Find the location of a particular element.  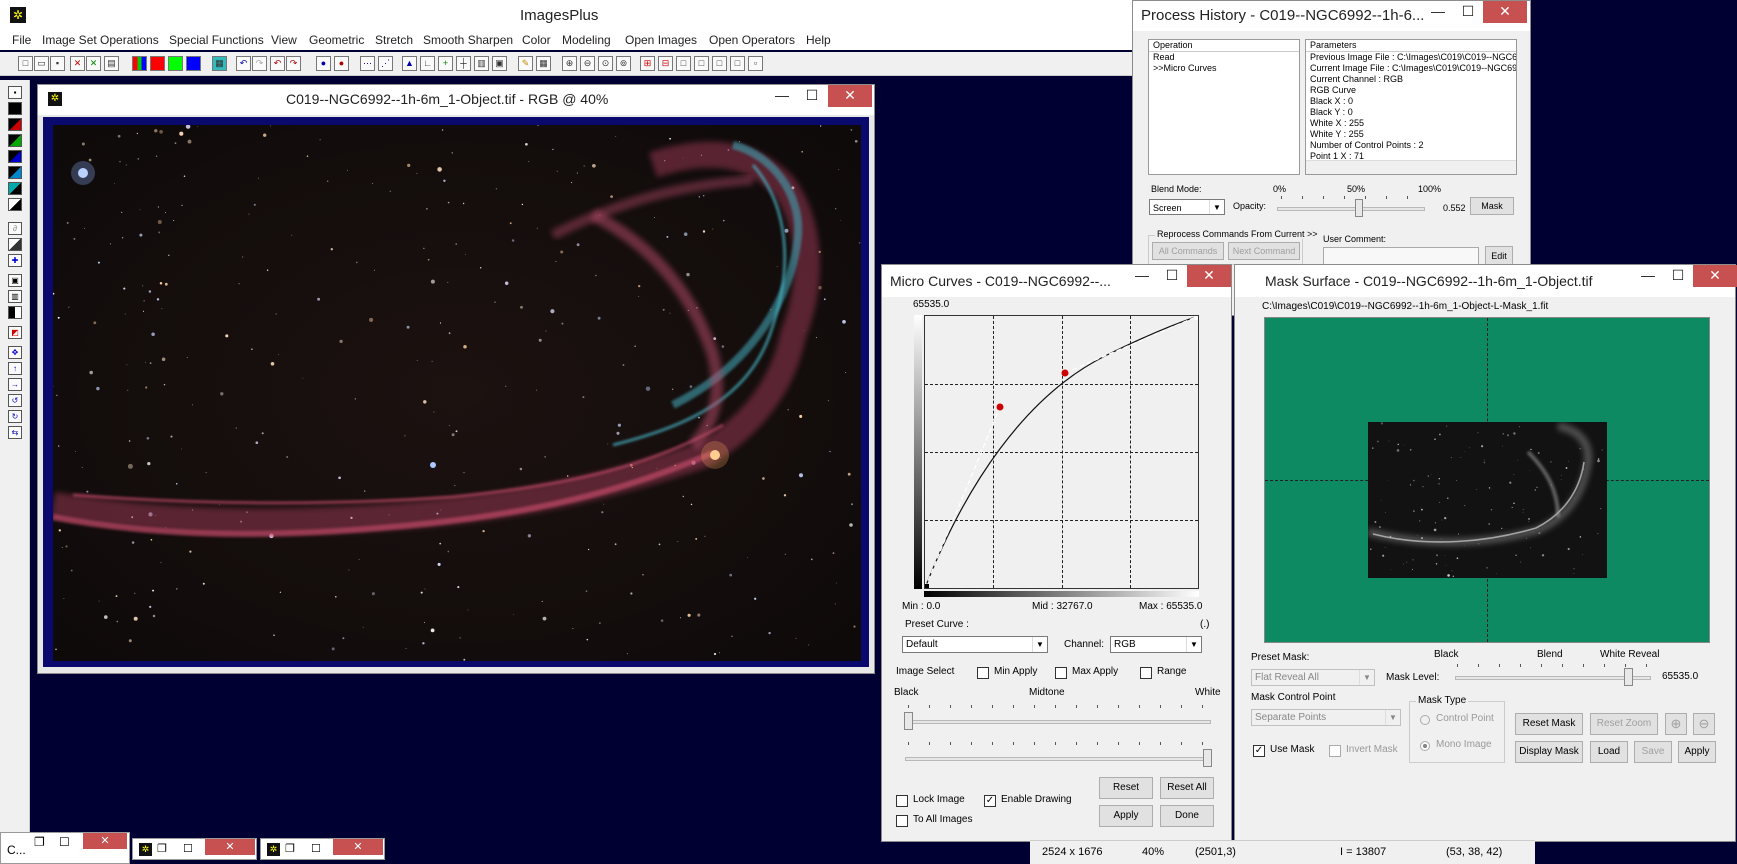

open-icon: ▭ is located at coordinates (41, 63).